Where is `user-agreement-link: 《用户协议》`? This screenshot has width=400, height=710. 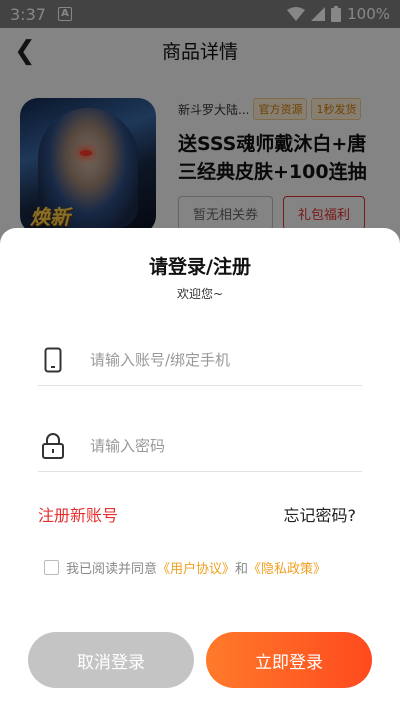 user-agreement-link: 《用户协议》 is located at coordinates (196, 567).